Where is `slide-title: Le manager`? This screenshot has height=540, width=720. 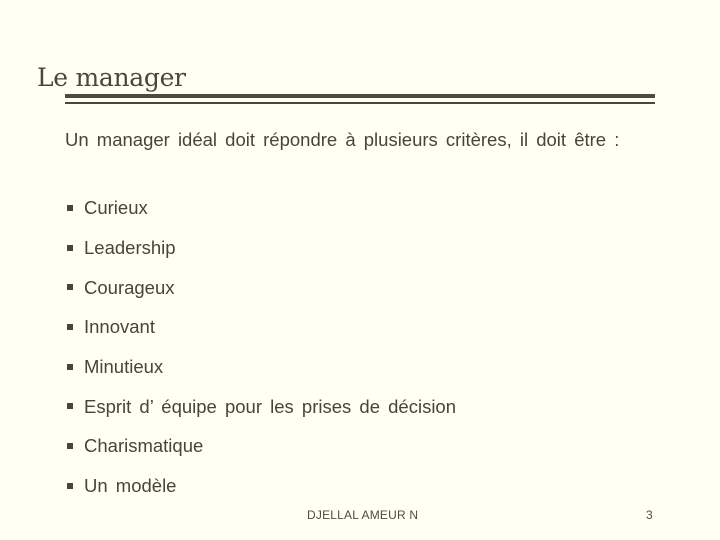 slide-title: Le manager is located at coordinates (111, 77).